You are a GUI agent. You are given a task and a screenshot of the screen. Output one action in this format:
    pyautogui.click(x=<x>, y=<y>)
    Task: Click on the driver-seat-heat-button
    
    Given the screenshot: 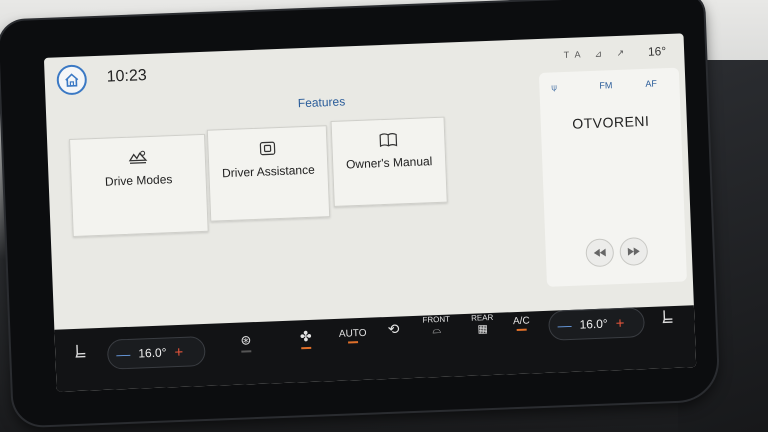 What is the action you would take?
    pyautogui.click(x=81, y=351)
    